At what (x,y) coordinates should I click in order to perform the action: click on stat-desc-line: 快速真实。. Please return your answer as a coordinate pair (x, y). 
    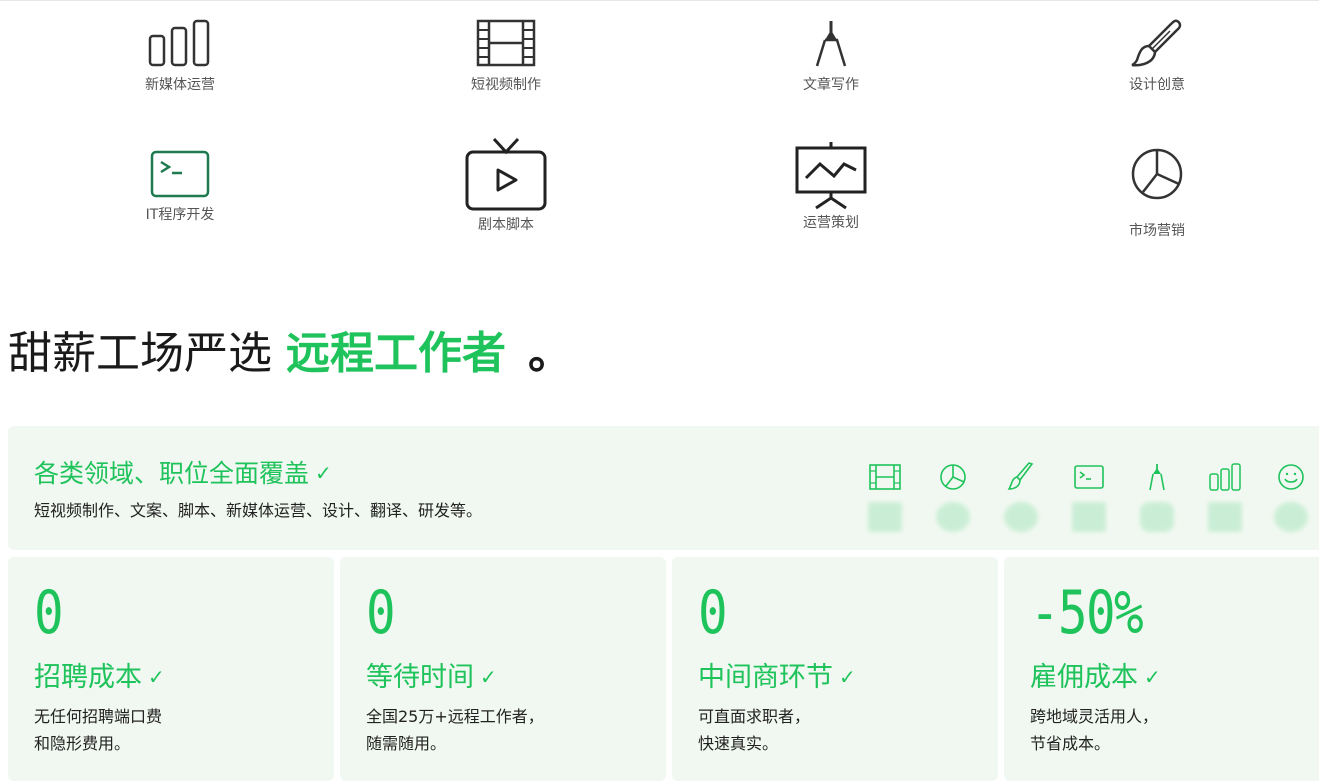
    Looking at the image, I should click on (738, 743).